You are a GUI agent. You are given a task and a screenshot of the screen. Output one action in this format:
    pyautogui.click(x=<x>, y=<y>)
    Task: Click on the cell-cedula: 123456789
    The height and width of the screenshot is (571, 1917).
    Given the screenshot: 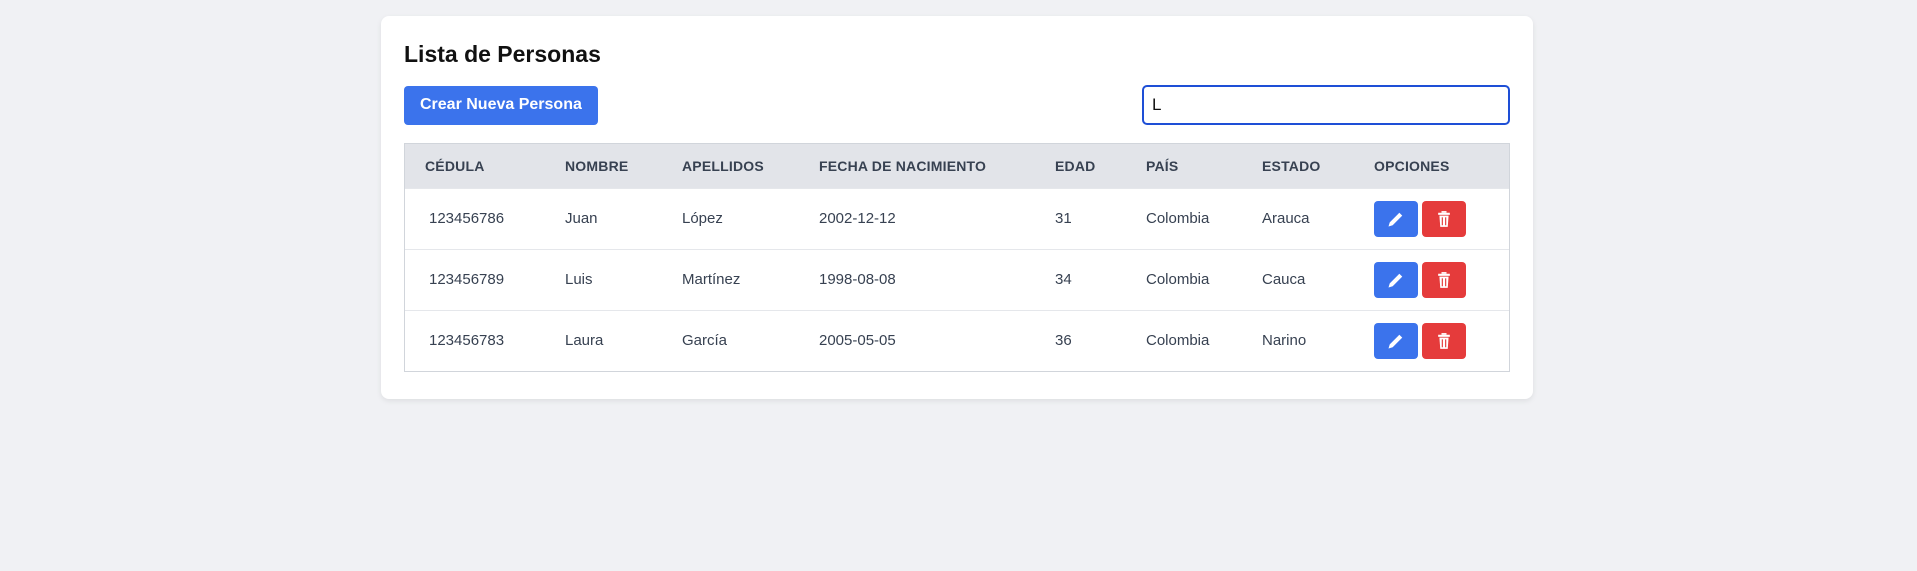 What is the action you would take?
    pyautogui.click(x=467, y=279)
    